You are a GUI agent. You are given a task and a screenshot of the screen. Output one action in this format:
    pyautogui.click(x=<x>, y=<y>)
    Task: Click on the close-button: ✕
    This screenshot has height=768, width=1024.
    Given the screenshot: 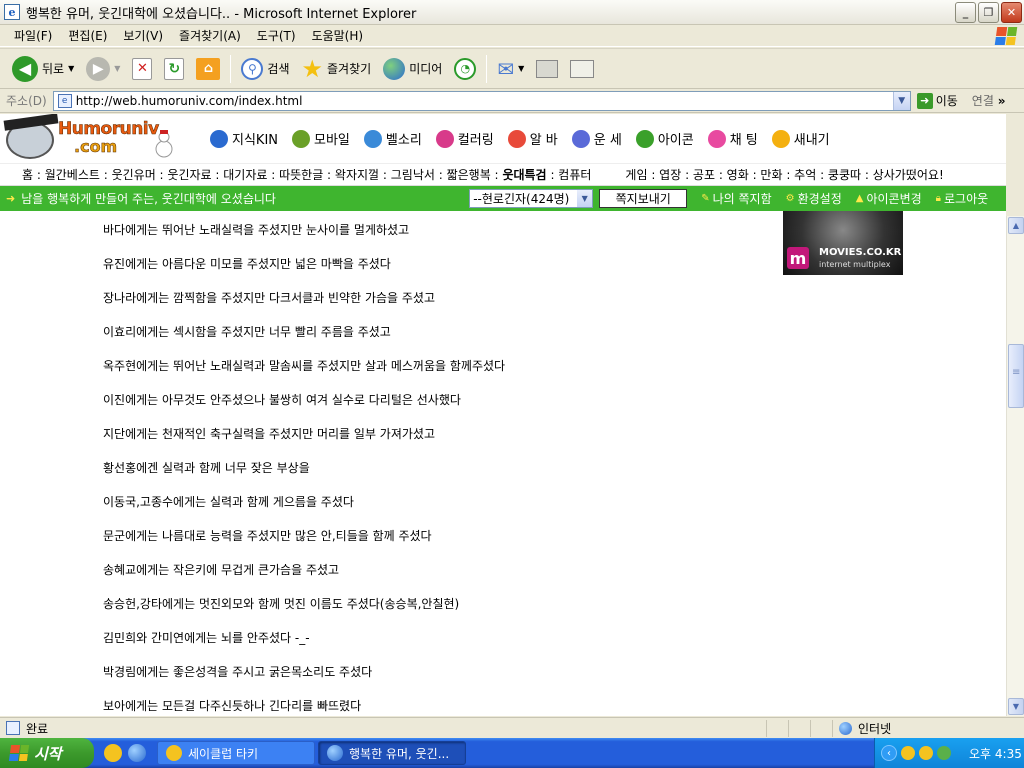 What is the action you would take?
    pyautogui.click(x=1011, y=12)
    